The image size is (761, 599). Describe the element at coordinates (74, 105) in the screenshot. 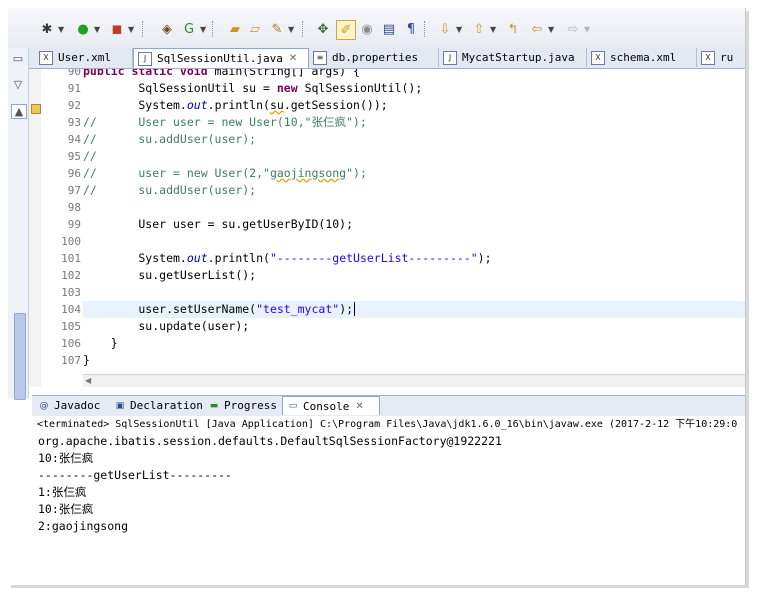

I see `line-number: 92` at that location.